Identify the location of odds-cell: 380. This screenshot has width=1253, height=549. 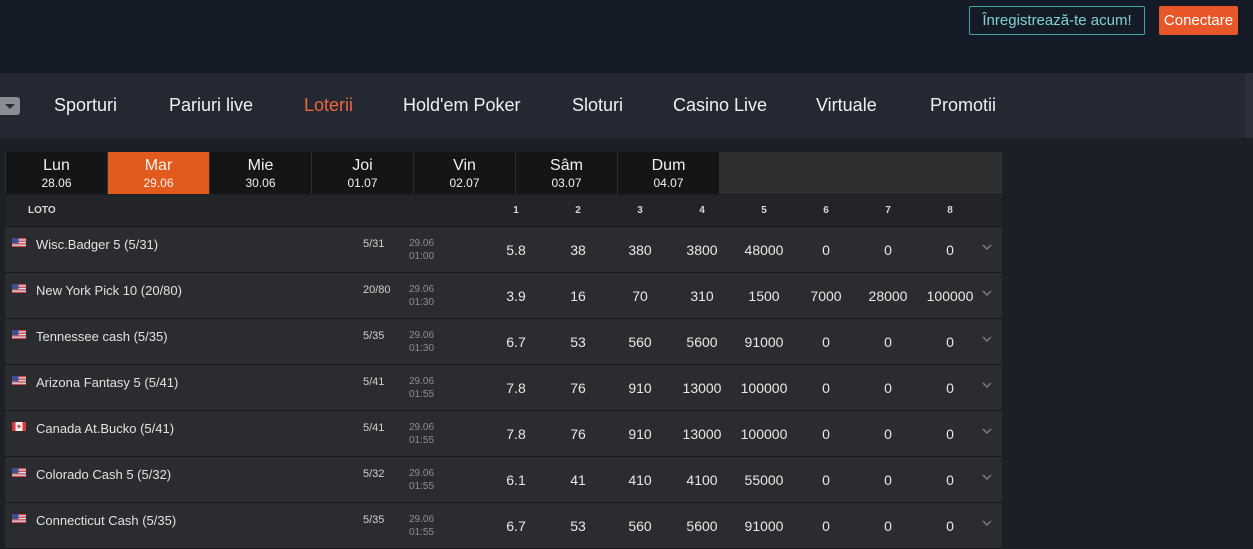
(640, 250).